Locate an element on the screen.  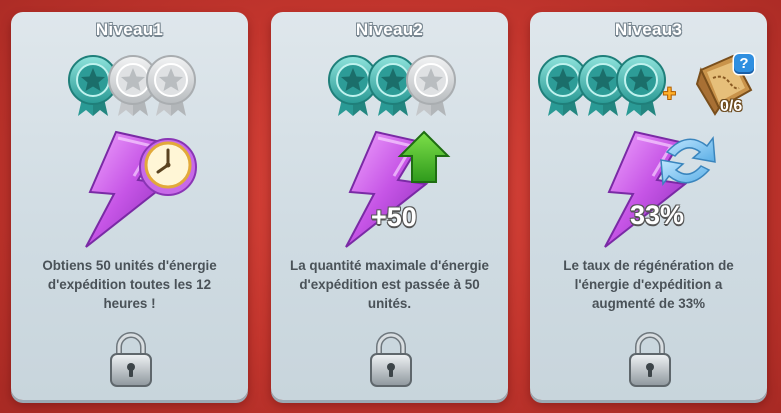
stat-value: 33% is located at coordinates (657, 215).